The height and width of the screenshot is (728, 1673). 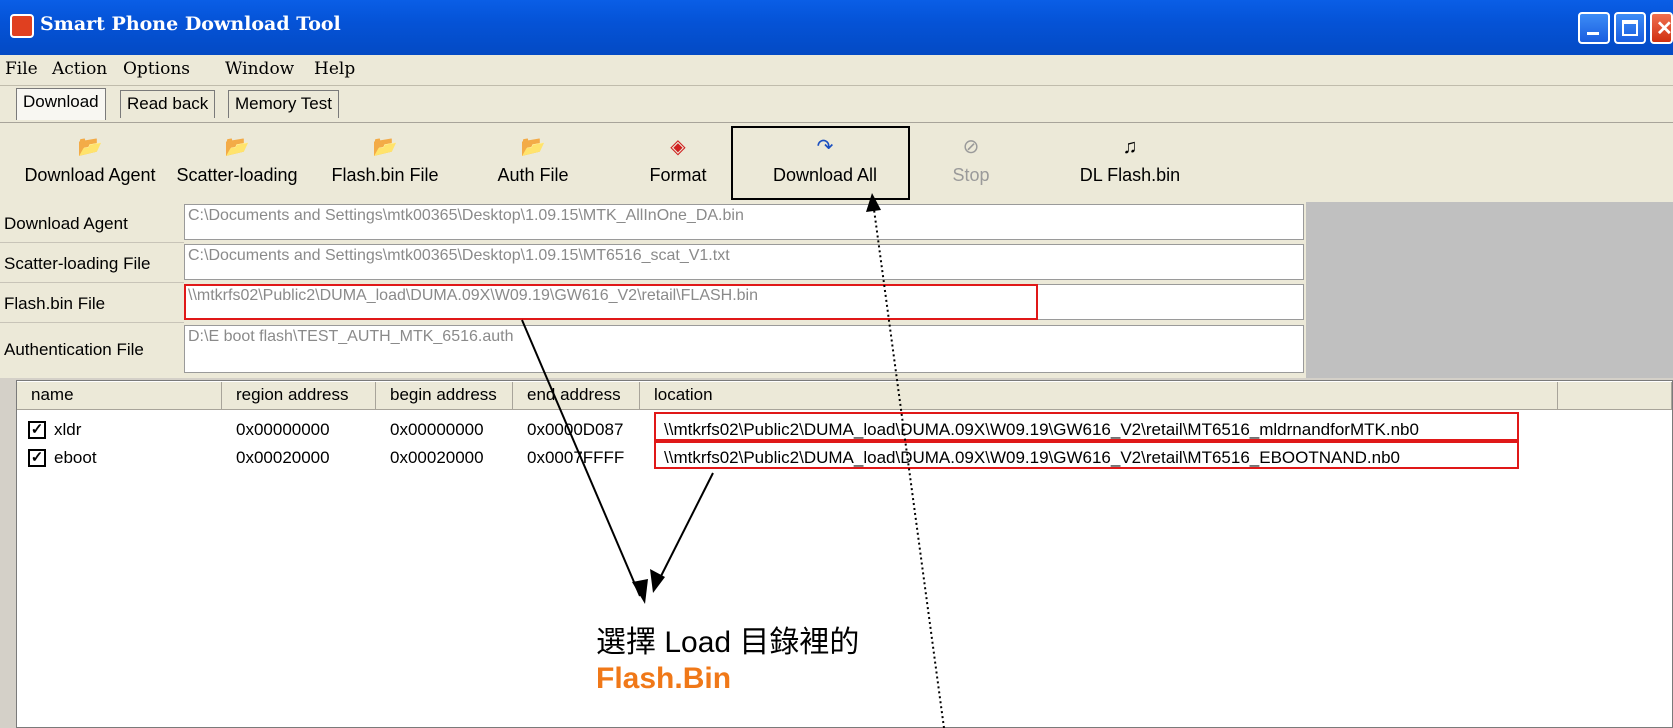 What do you see at coordinates (685, 528) in the screenshot?
I see `arrow-line-from-location` at bounding box center [685, 528].